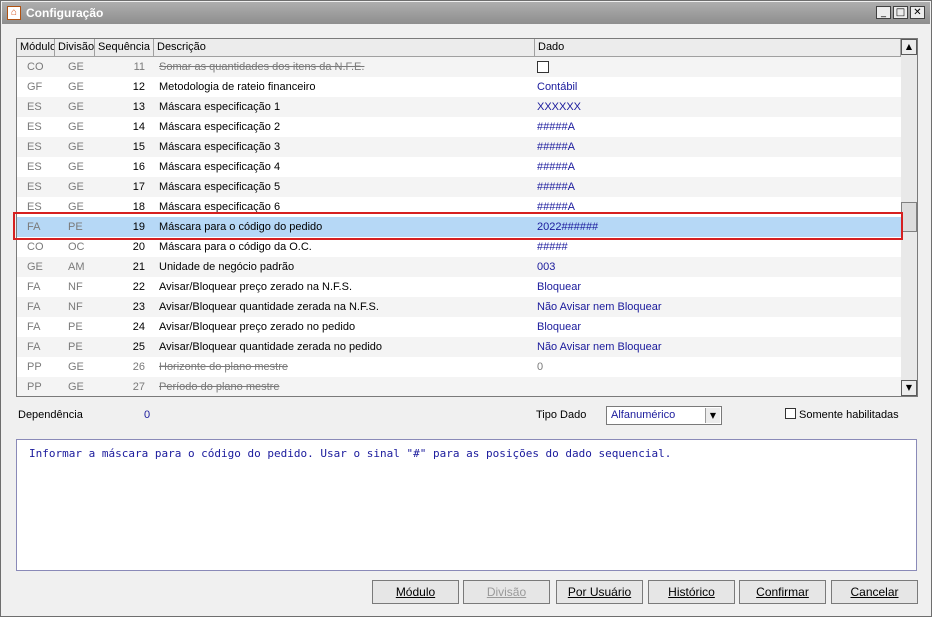  I want to click on cell-descricao: Máscara para o código do pedido, so click(241, 227).